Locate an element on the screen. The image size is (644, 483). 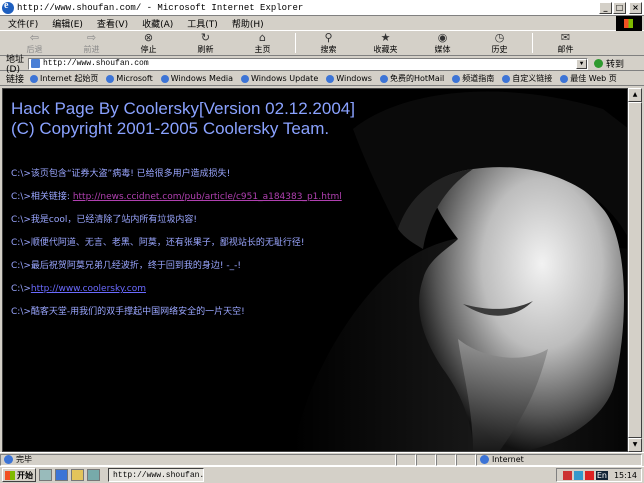
media-icon: ◉ is located at coordinates (442, 37).